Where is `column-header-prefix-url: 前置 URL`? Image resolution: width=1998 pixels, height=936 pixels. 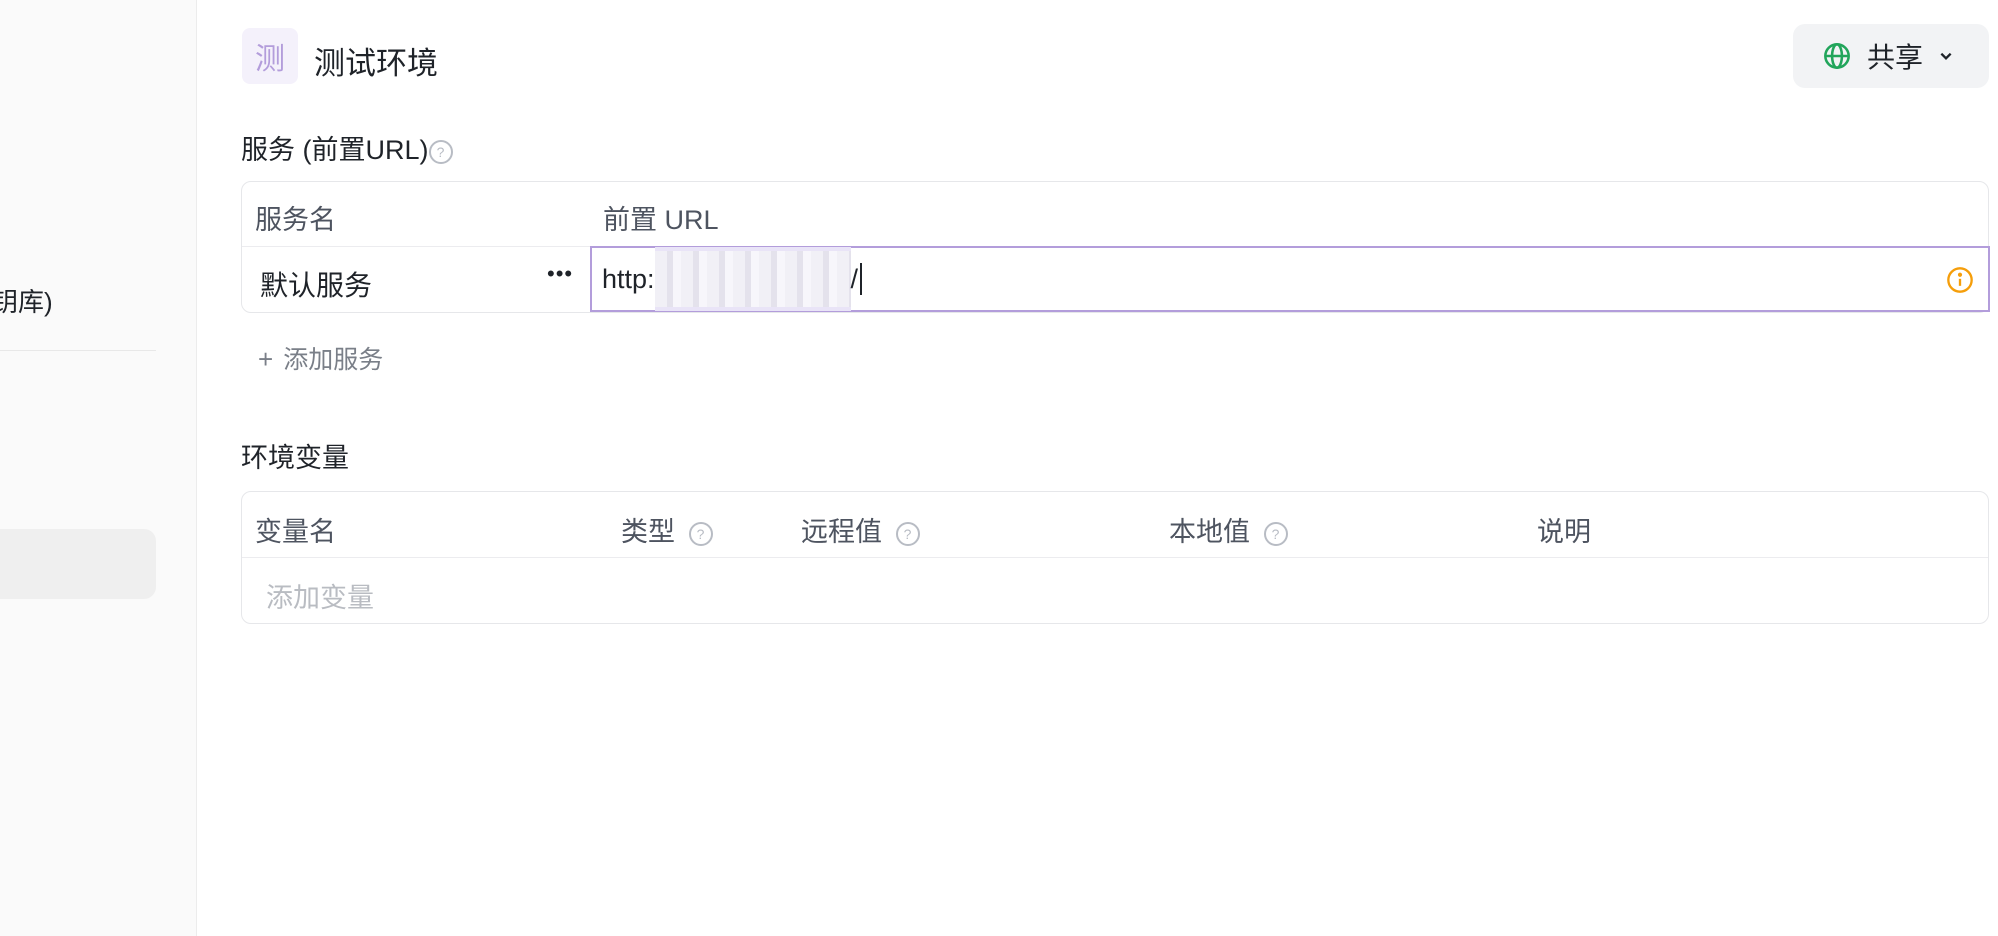 column-header-prefix-url: 前置 URL is located at coordinates (661, 220).